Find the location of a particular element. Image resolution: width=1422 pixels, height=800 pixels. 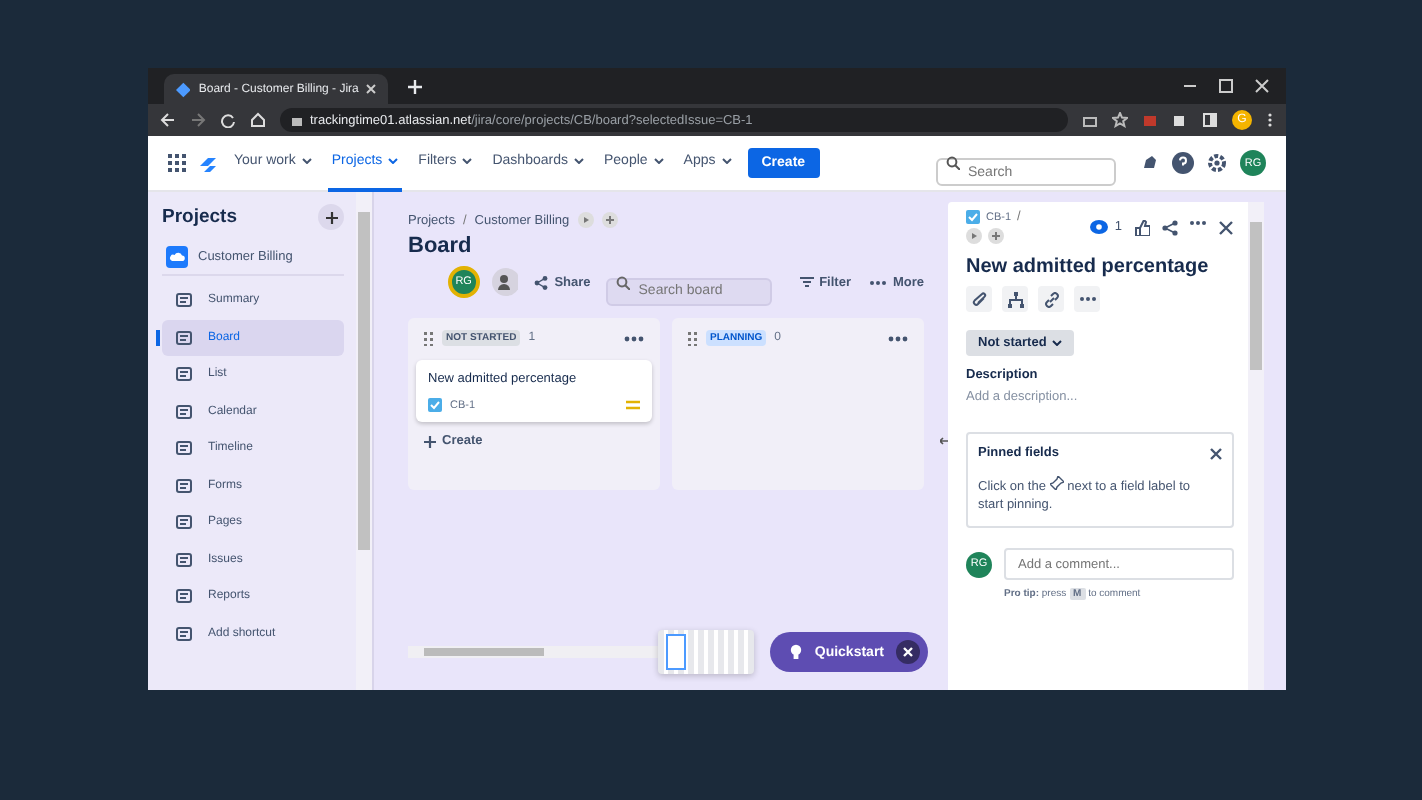

paperclip-icon is located at coordinates (979, 299).